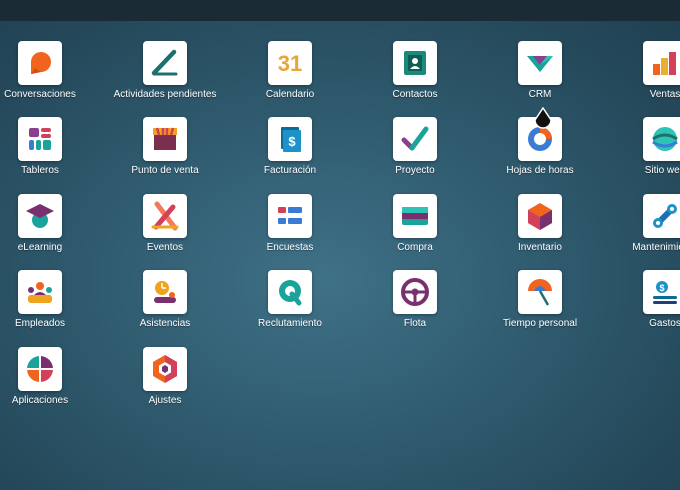 This screenshot has height=490, width=680. I want to click on app-crm: CRM, so click(540, 70).